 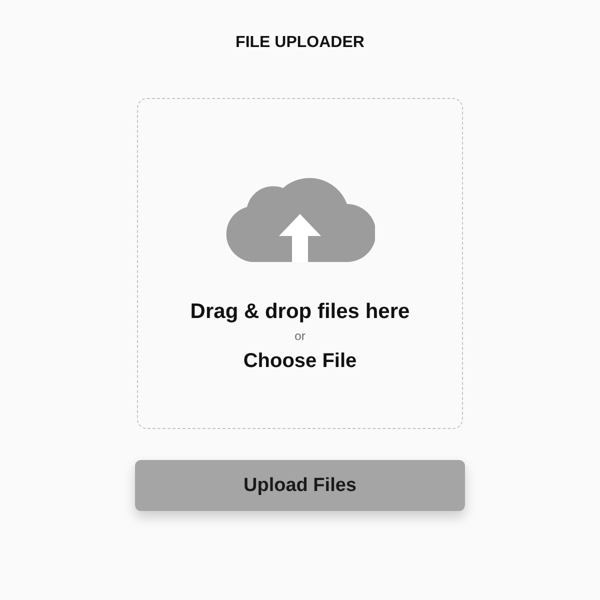 I want to click on page-title: FILE UPLOADER, so click(x=300, y=43).